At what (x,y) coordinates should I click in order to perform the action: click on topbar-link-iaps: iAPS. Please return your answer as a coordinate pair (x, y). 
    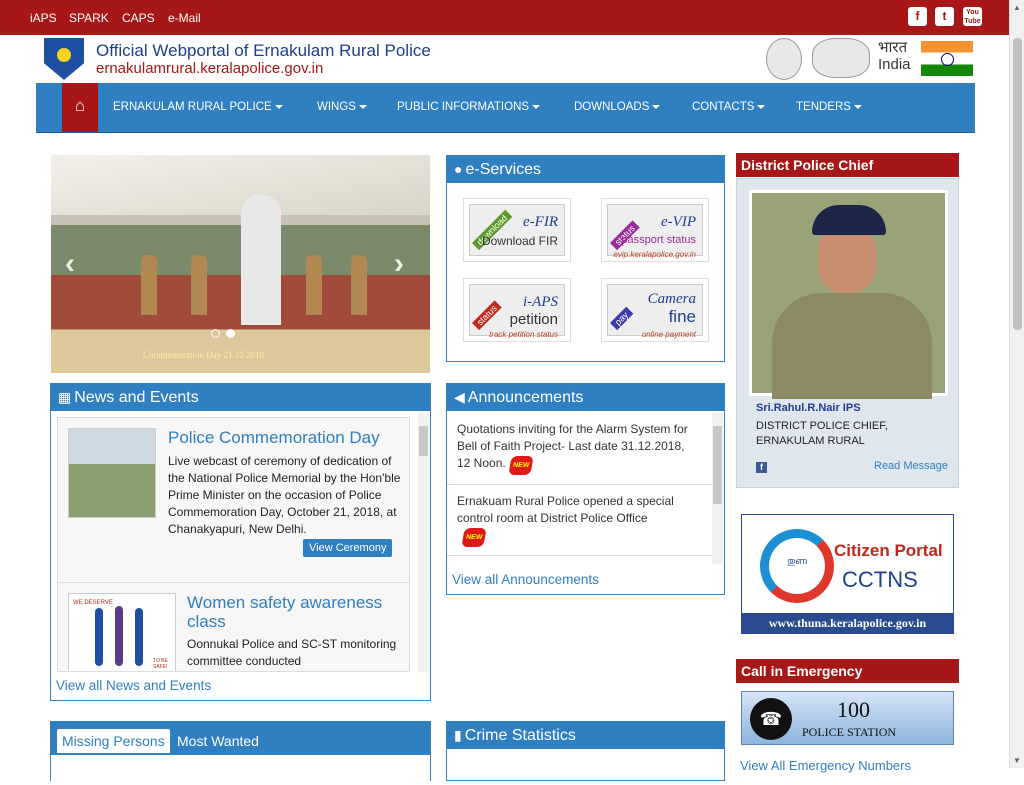
    Looking at the image, I should click on (43, 18).